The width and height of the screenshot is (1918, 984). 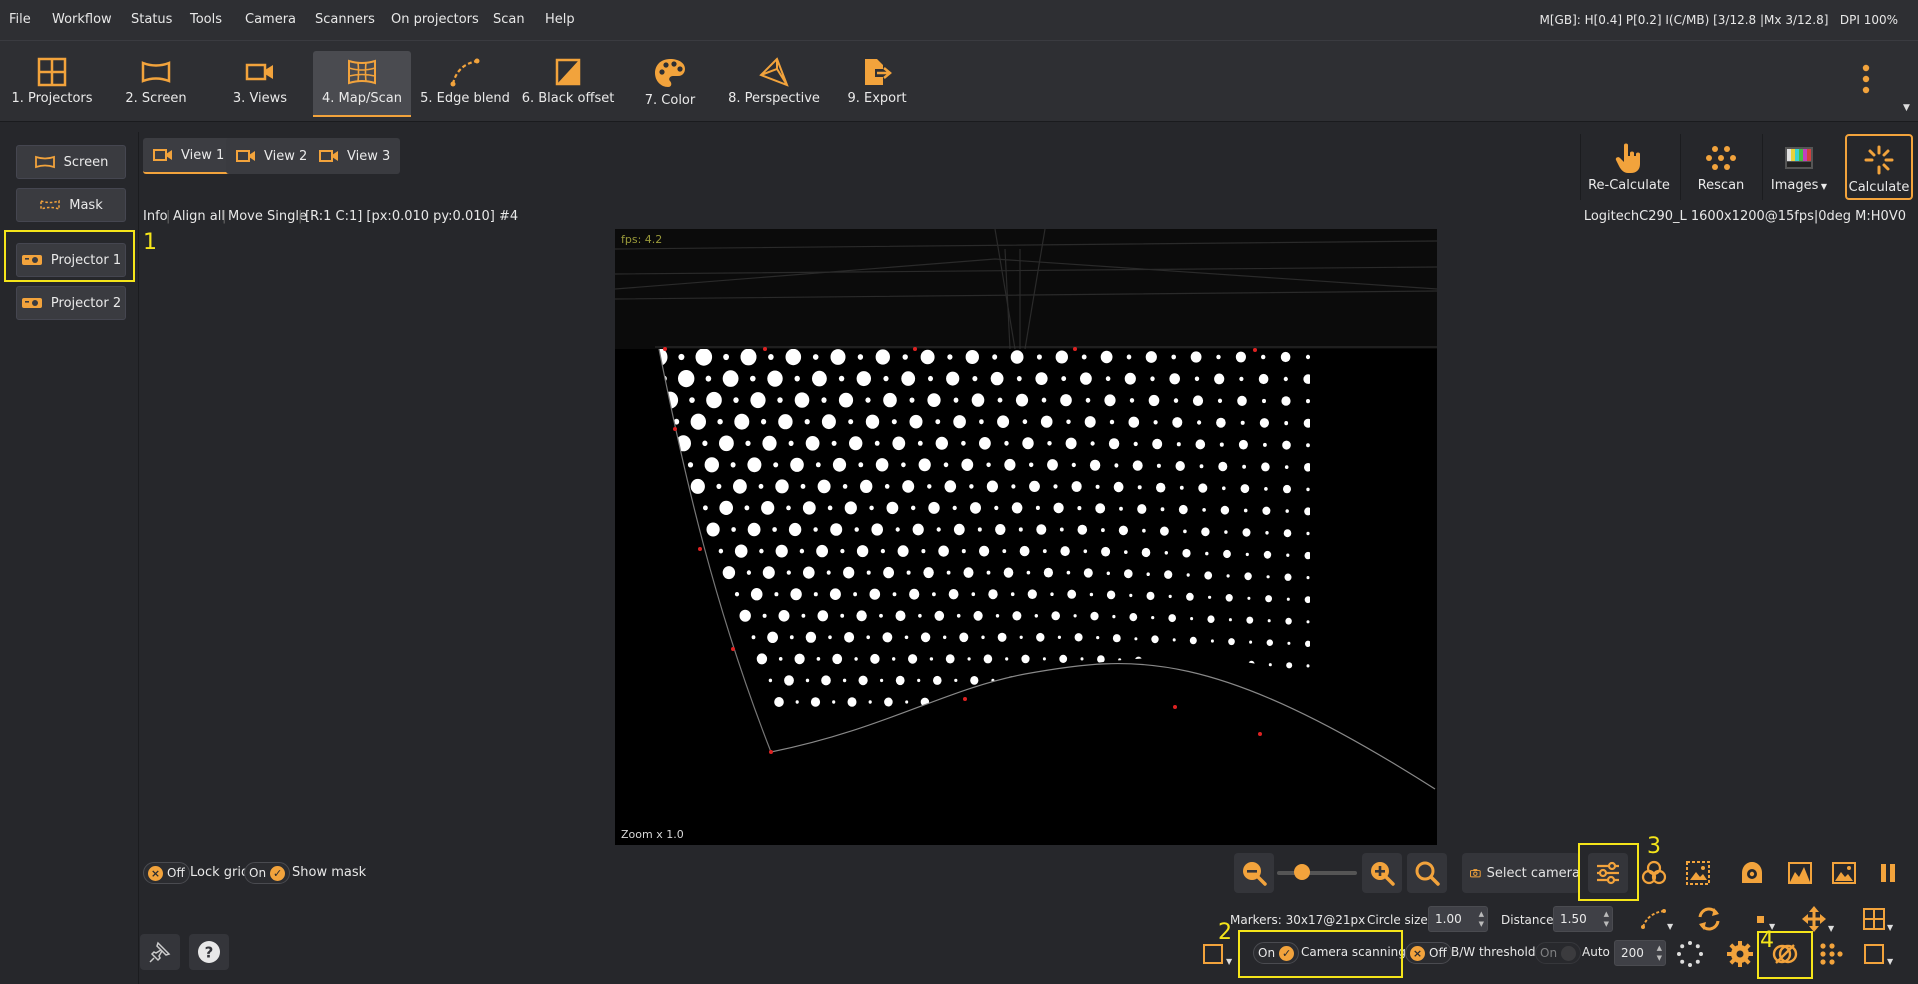 I want to click on dropdown-arrow-icon: ▼, so click(x=1823, y=186).